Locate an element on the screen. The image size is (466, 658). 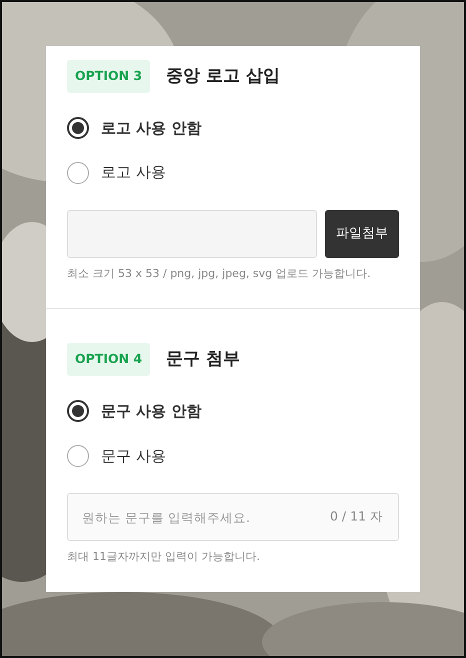
radio-option: 로고 사용 is located at coordinates (116, 172).